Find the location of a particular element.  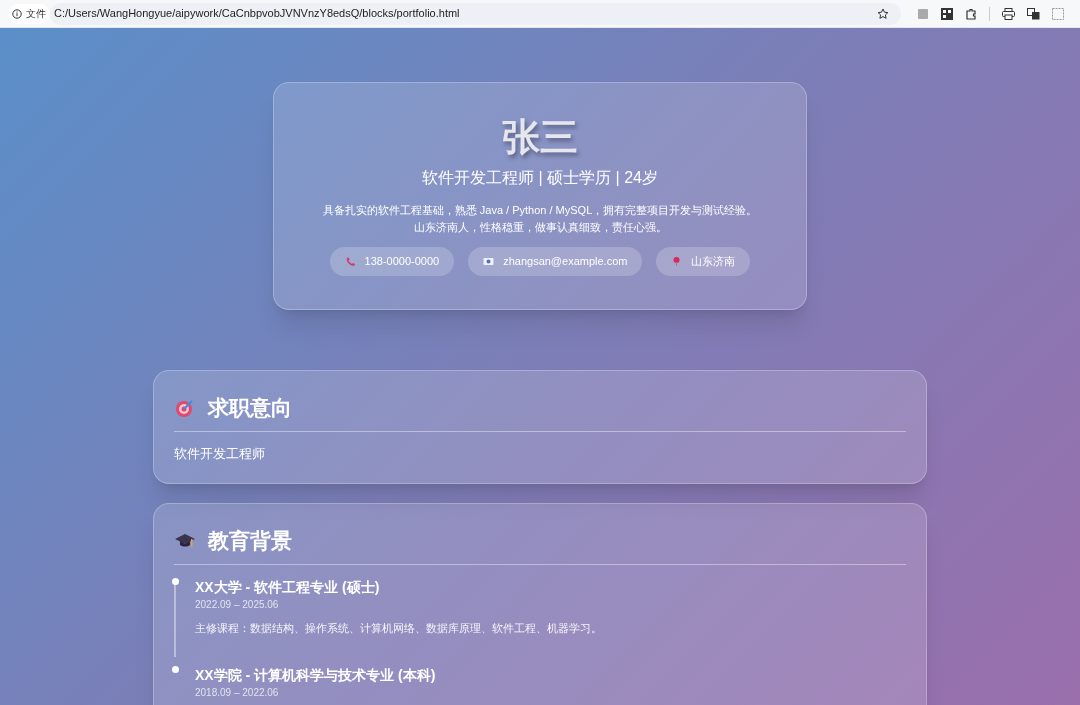

target-icon is located at coordinates (185, 408).